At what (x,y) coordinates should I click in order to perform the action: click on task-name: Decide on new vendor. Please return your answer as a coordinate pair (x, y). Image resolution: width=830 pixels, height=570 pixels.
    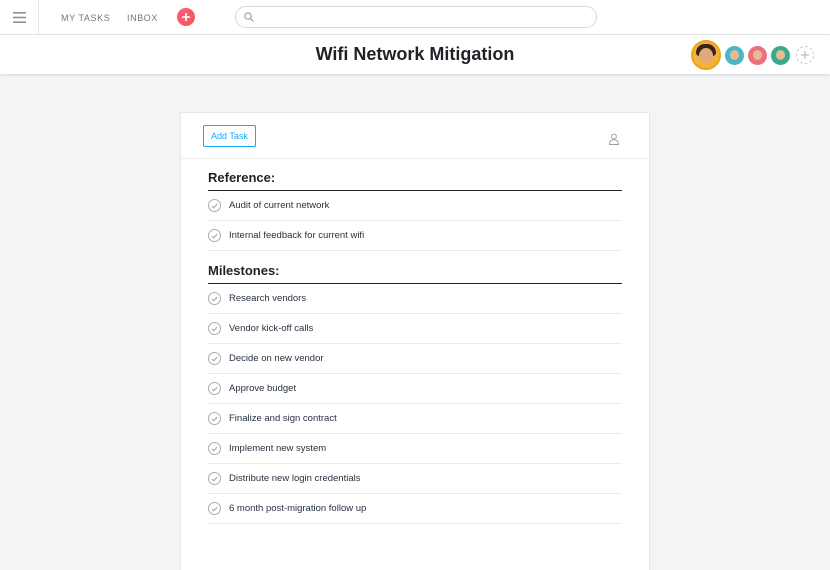
    Looking at the image, I should click on (276, 358).